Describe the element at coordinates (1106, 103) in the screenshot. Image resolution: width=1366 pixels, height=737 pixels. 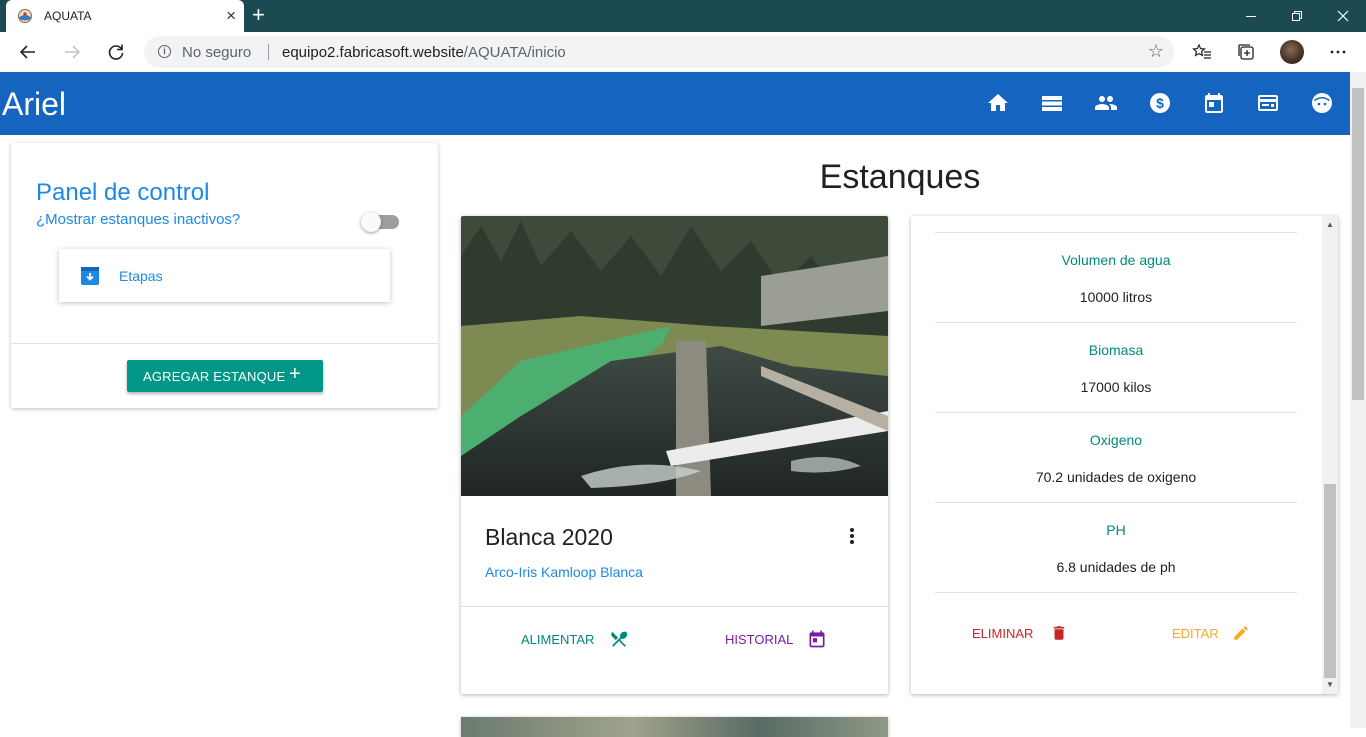
I see `people-icon` at that location.